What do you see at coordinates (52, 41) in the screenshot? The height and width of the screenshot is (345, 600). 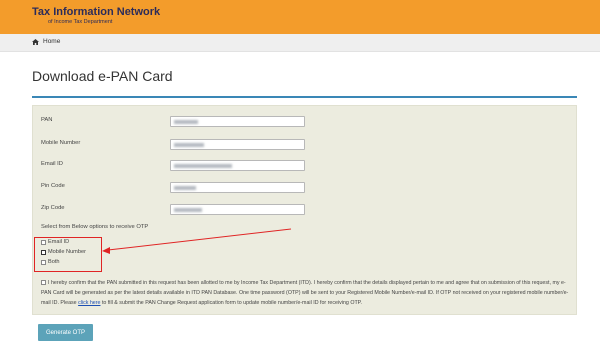 I see `breadcrumb-home-label: Home` at bounding box center [52, 41].